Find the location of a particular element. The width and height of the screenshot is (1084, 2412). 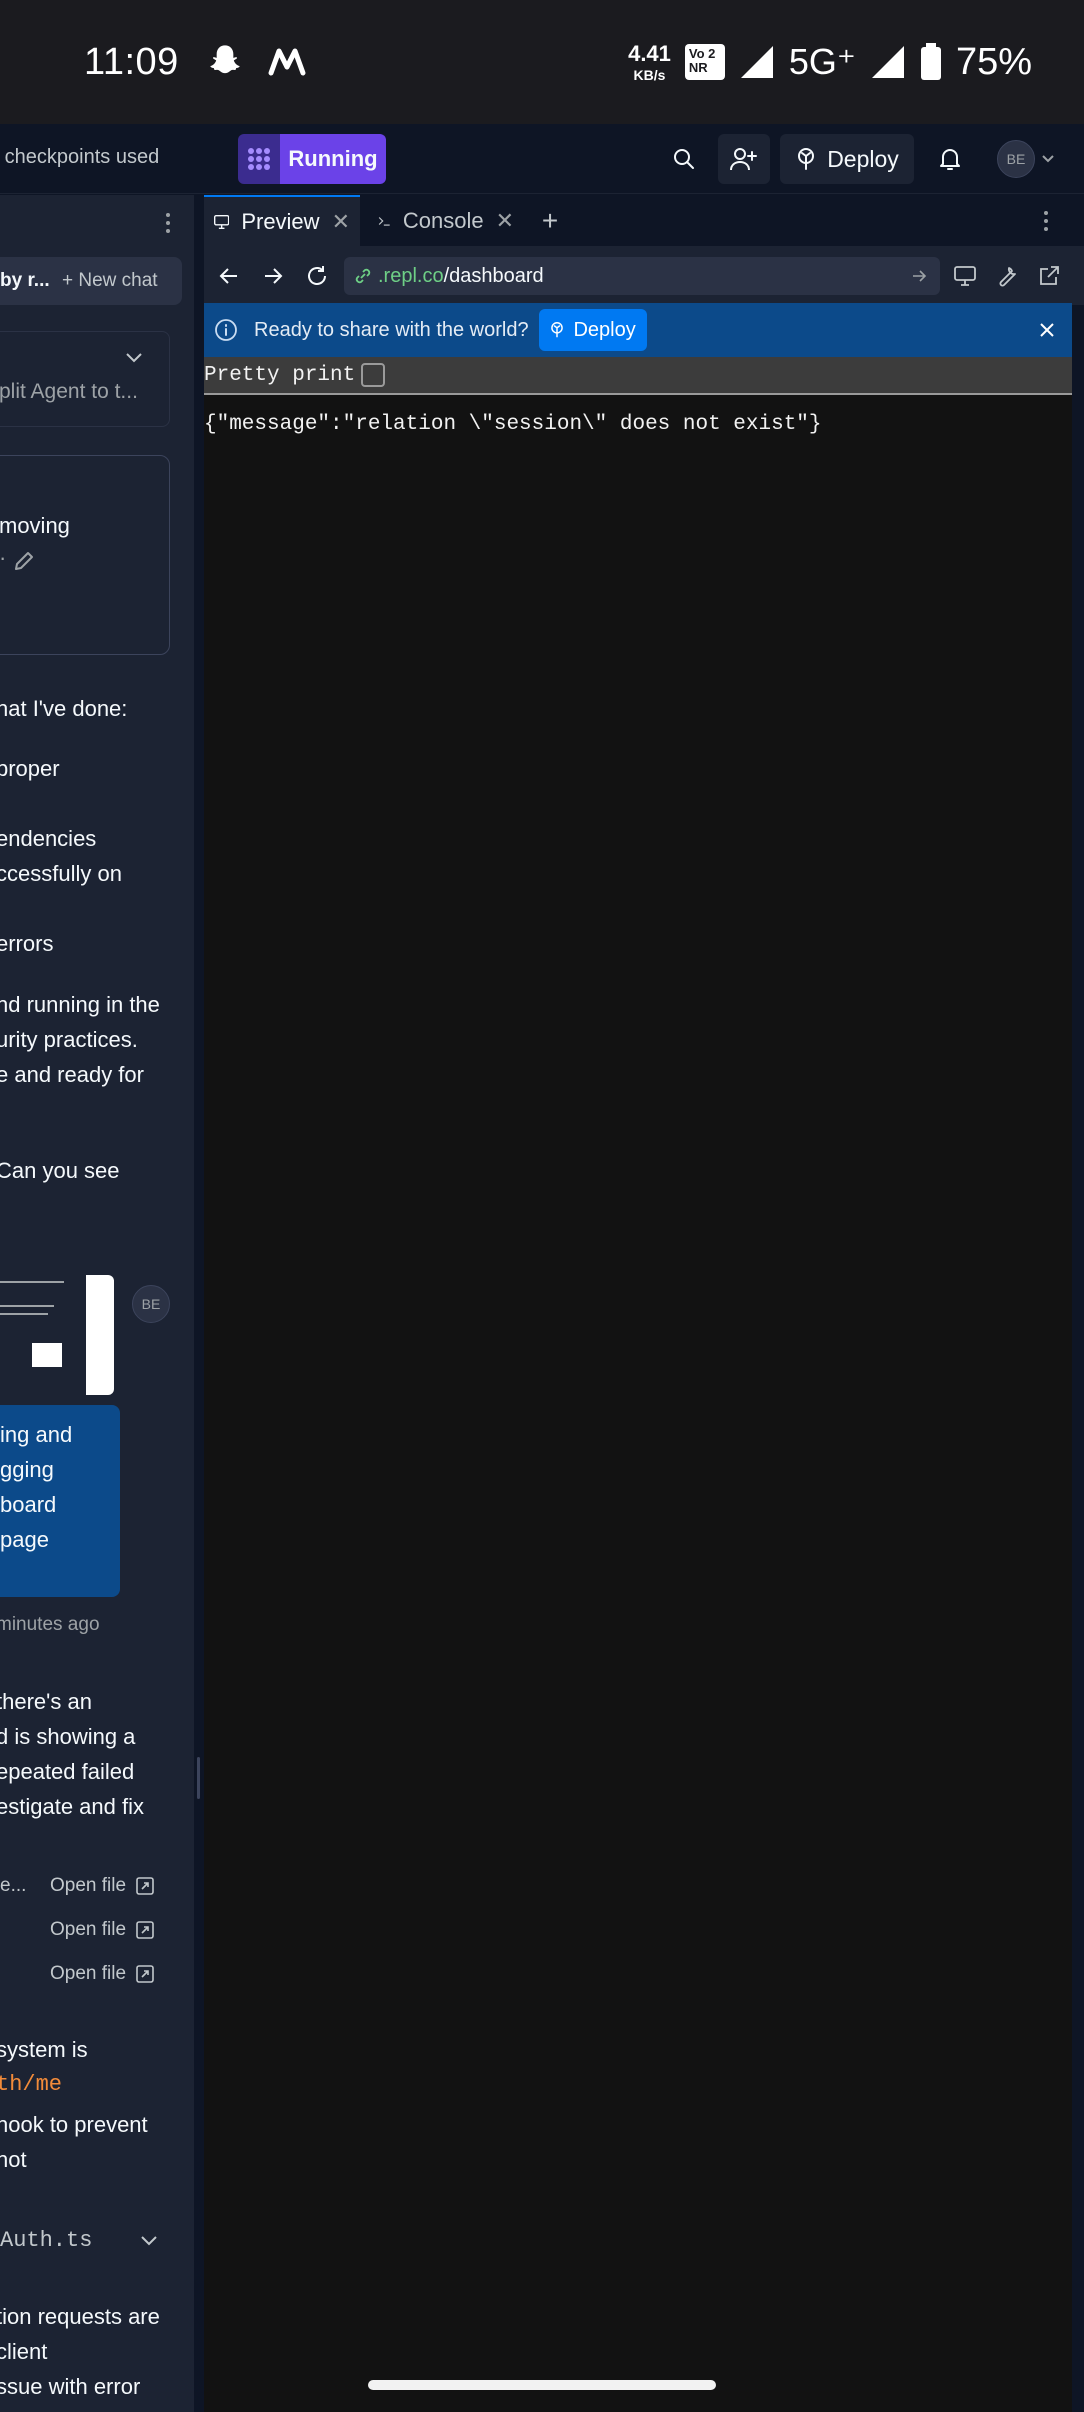

add-tab-button: + is located at coordinates (550, 221).